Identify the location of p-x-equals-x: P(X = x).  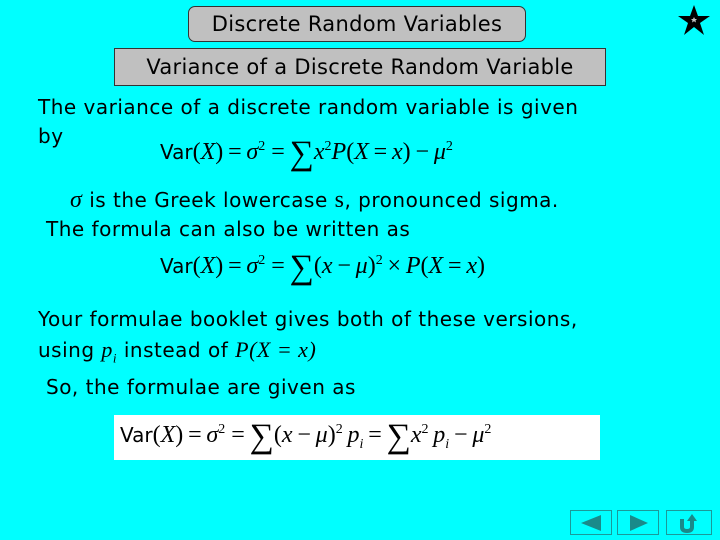
(276, 349).